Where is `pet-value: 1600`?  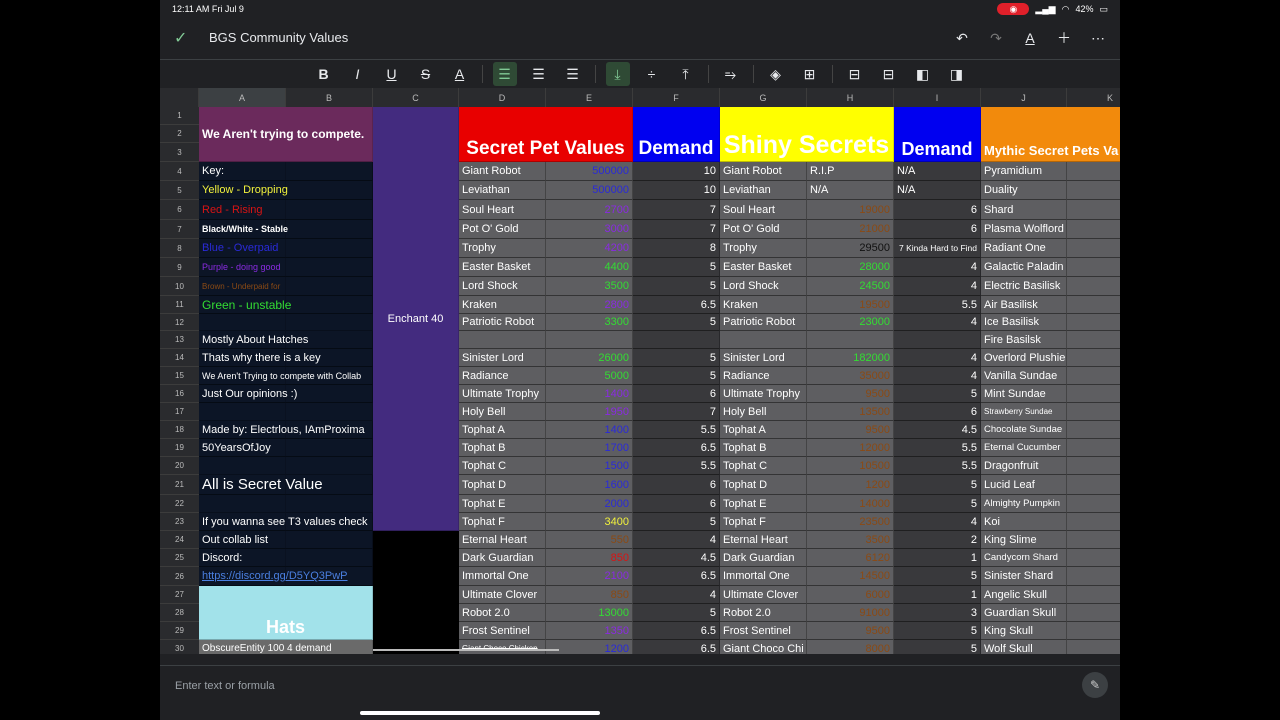
pet-value: 1600 is located at coordinates (589, 485).